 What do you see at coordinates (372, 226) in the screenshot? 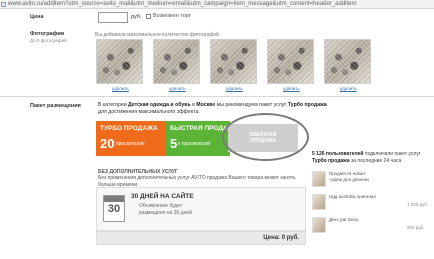
I see `sidebar-ad: Декс par Deux, 900 руб.` at bounding box center [372, 226].